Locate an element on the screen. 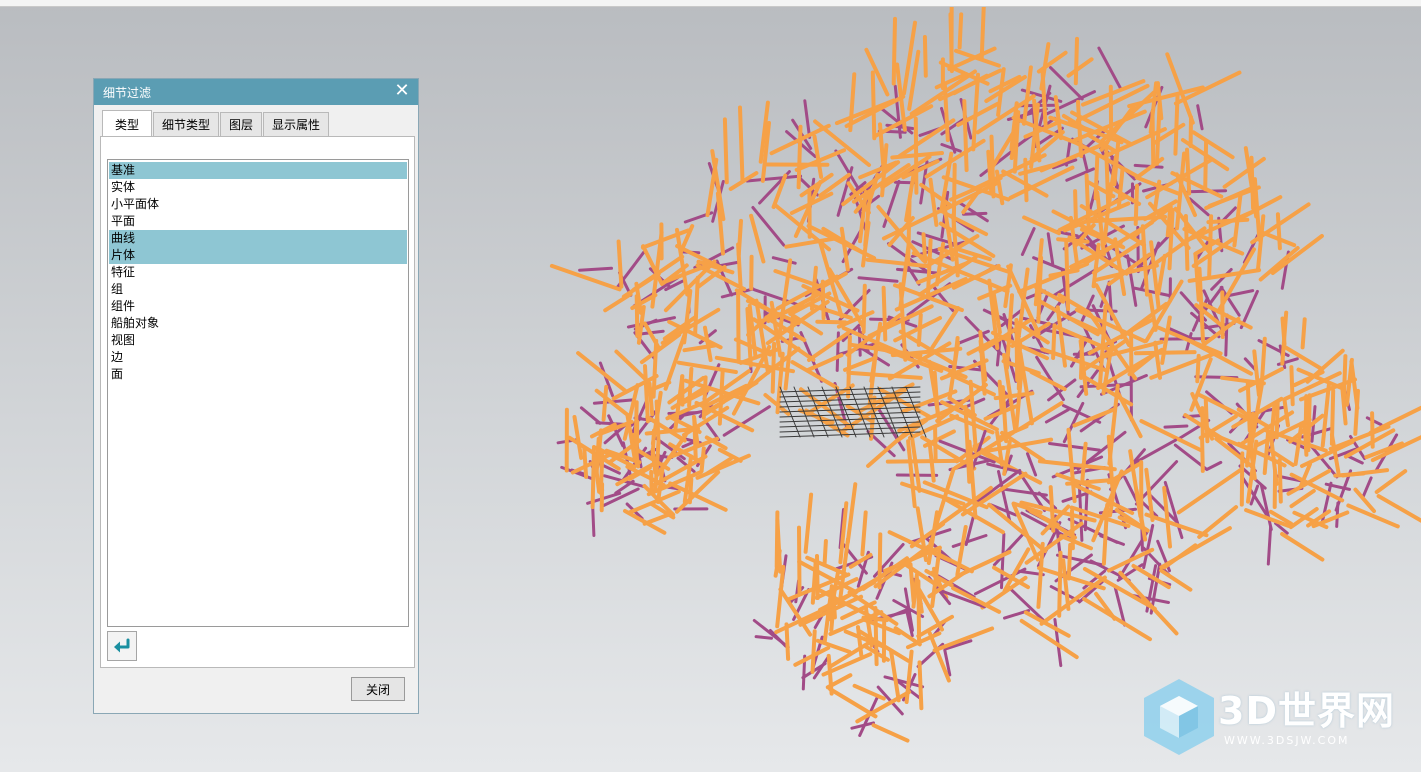 The height and width of the screenshot is (772, 1421). list-item: 小平面体 is located at coordinates (258, 204).